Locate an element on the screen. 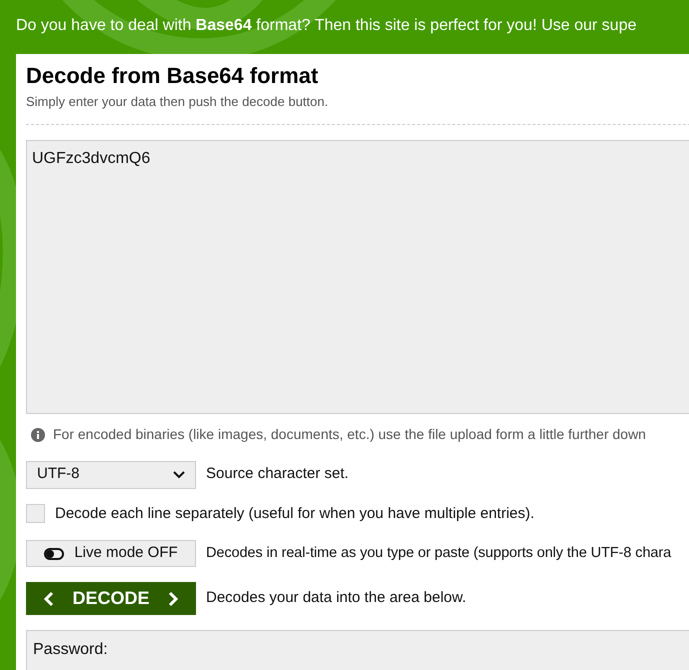 This screenshot has height=670, width=689. decode-button: DECODE is located at coordinates (111, 598).